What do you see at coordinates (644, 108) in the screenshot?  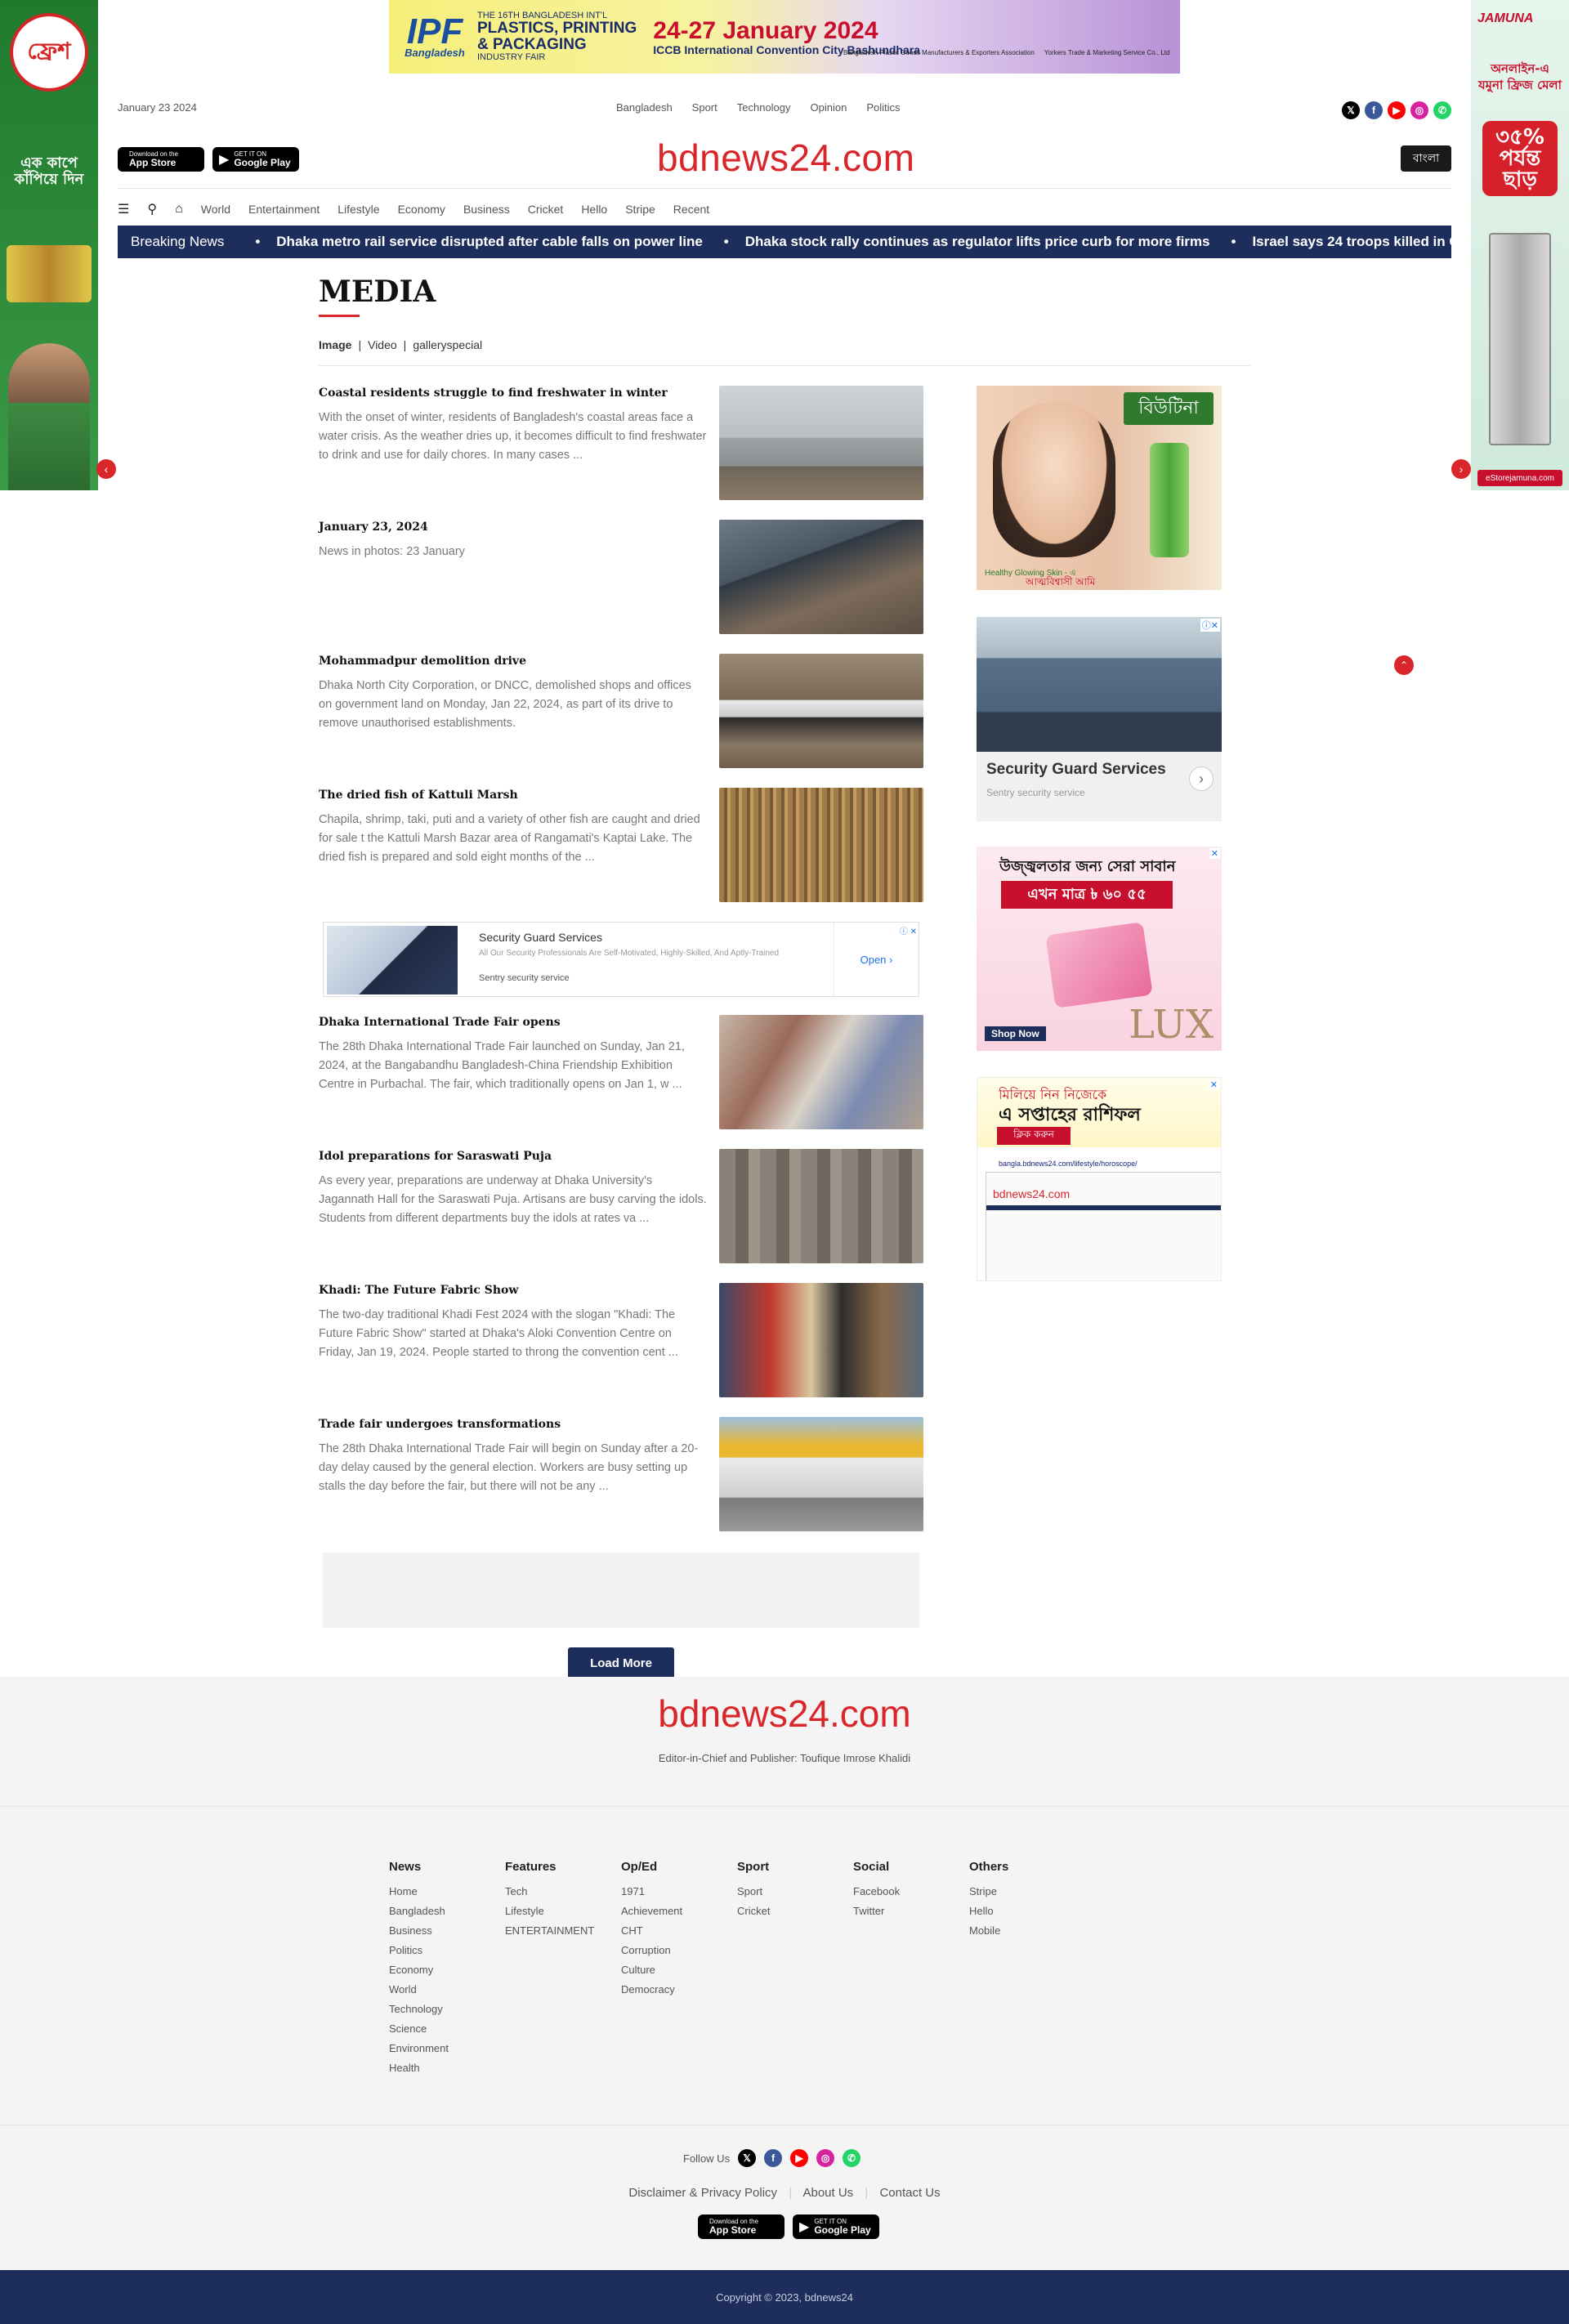 I see `top-nav-bangladesh: Bangladesh` at bounding box center [644, 108].